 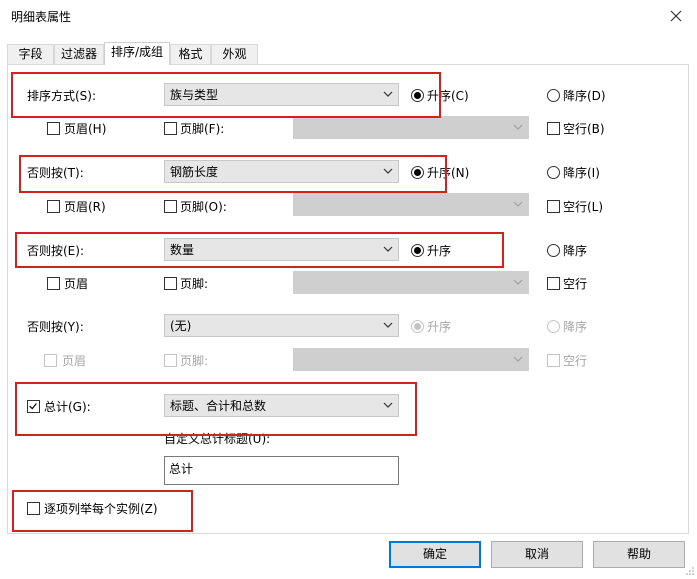 I want to click on window-title: 明细表属性, so click(x=41, y=17).